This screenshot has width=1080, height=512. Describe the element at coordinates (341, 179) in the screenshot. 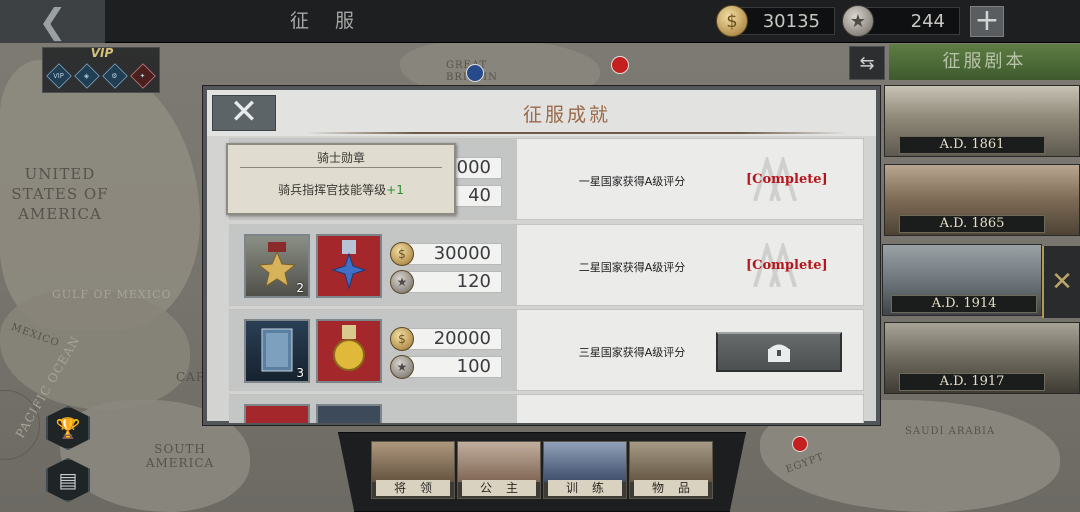

I see `reward-tooltip: 骑士勋章 骑兵指挥官技能等级+1` at that location.